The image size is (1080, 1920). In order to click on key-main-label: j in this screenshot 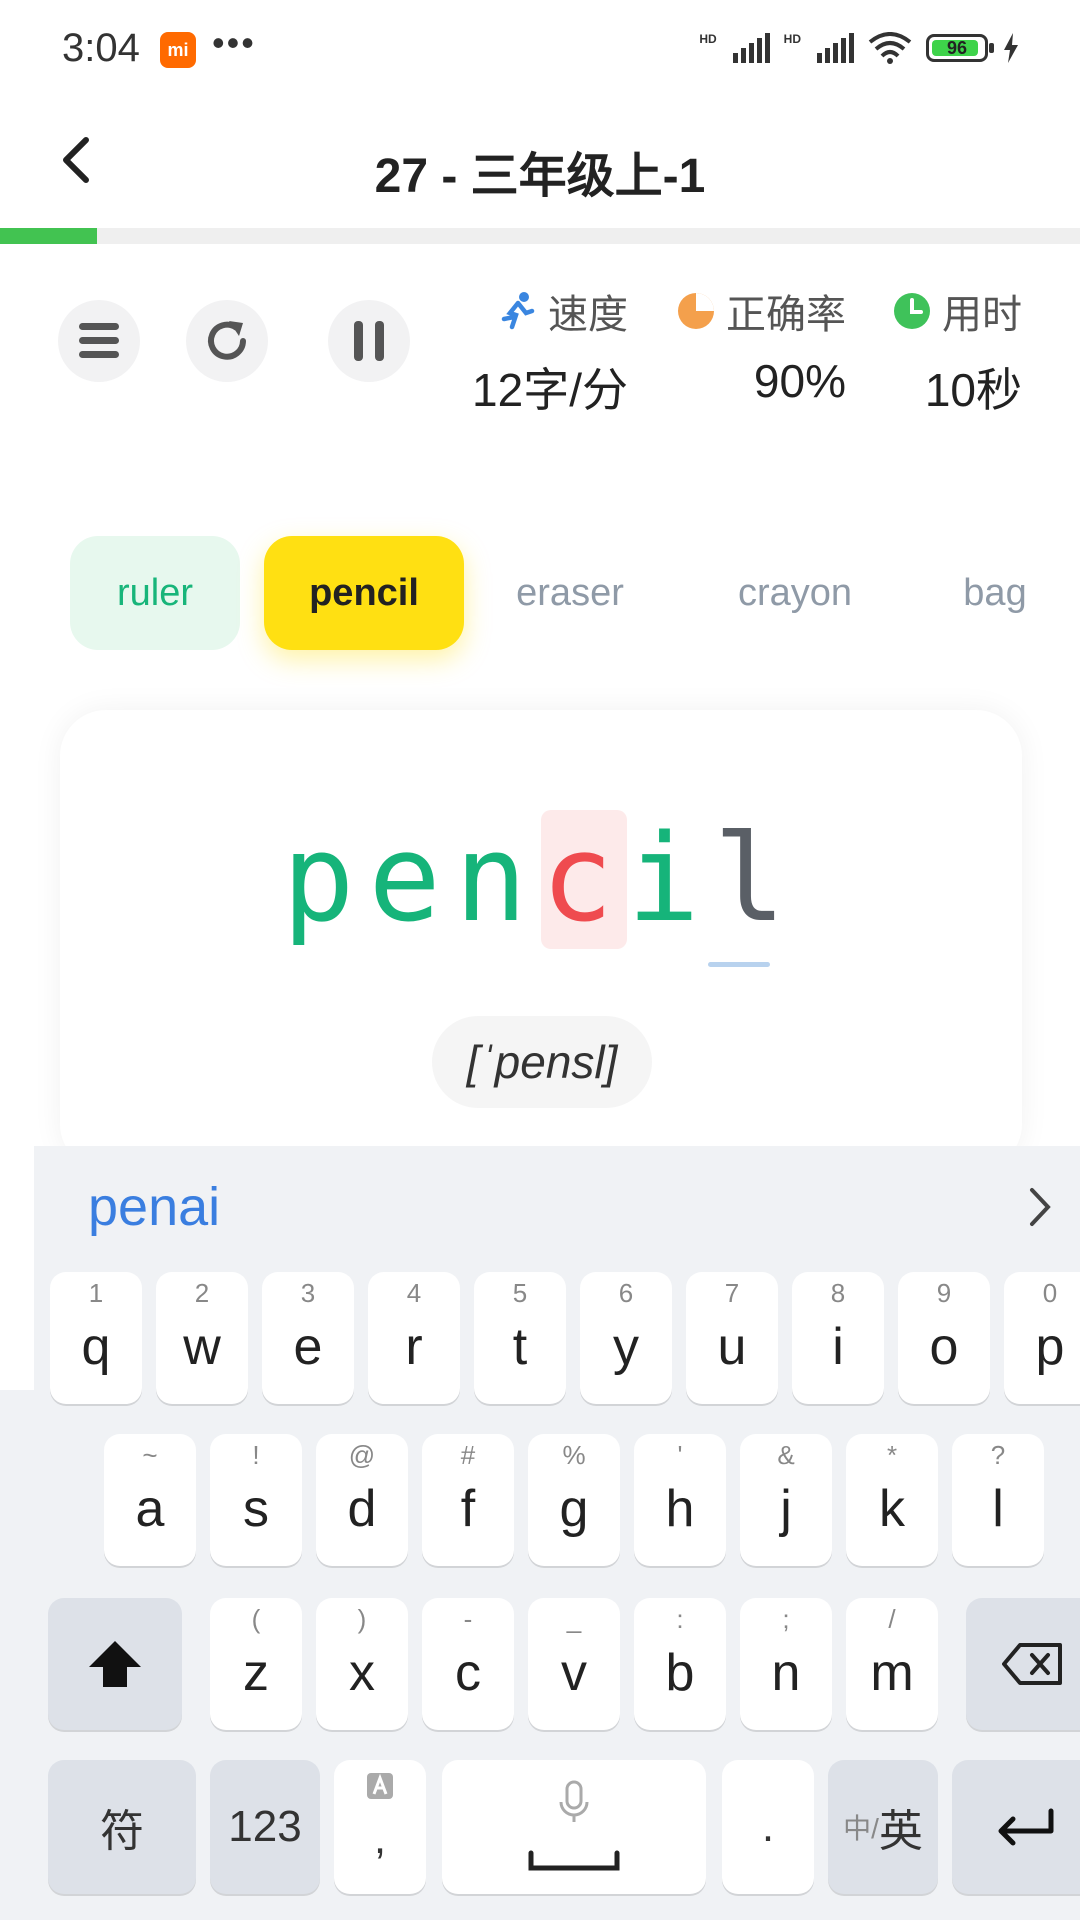, I will do `click(786, 1509)`.